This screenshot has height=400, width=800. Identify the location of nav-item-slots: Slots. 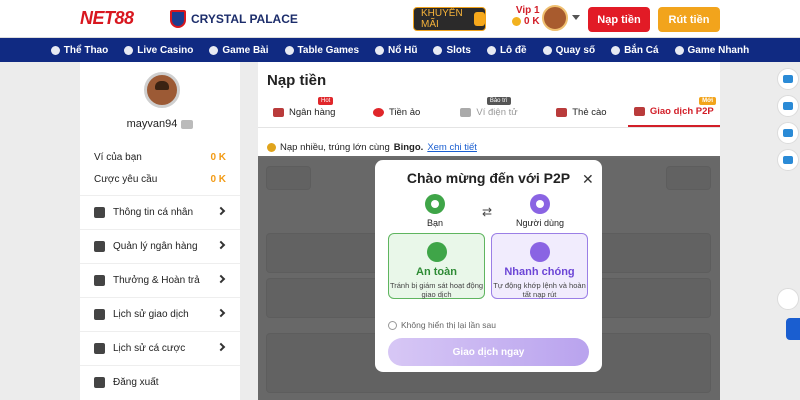
(451, 50).